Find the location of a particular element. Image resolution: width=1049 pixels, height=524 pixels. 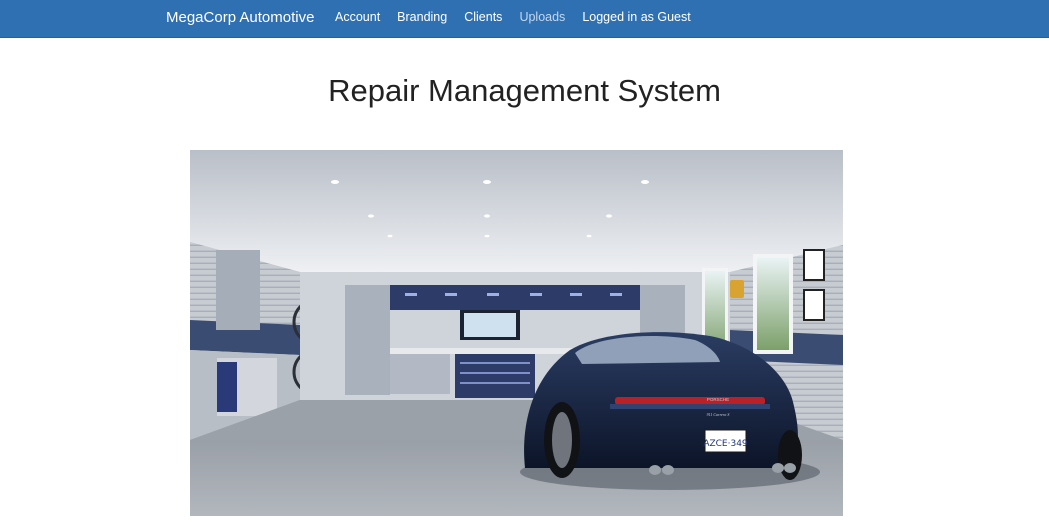

model-badge-text: 911 Carrera S is located at coordinates (718, 414).